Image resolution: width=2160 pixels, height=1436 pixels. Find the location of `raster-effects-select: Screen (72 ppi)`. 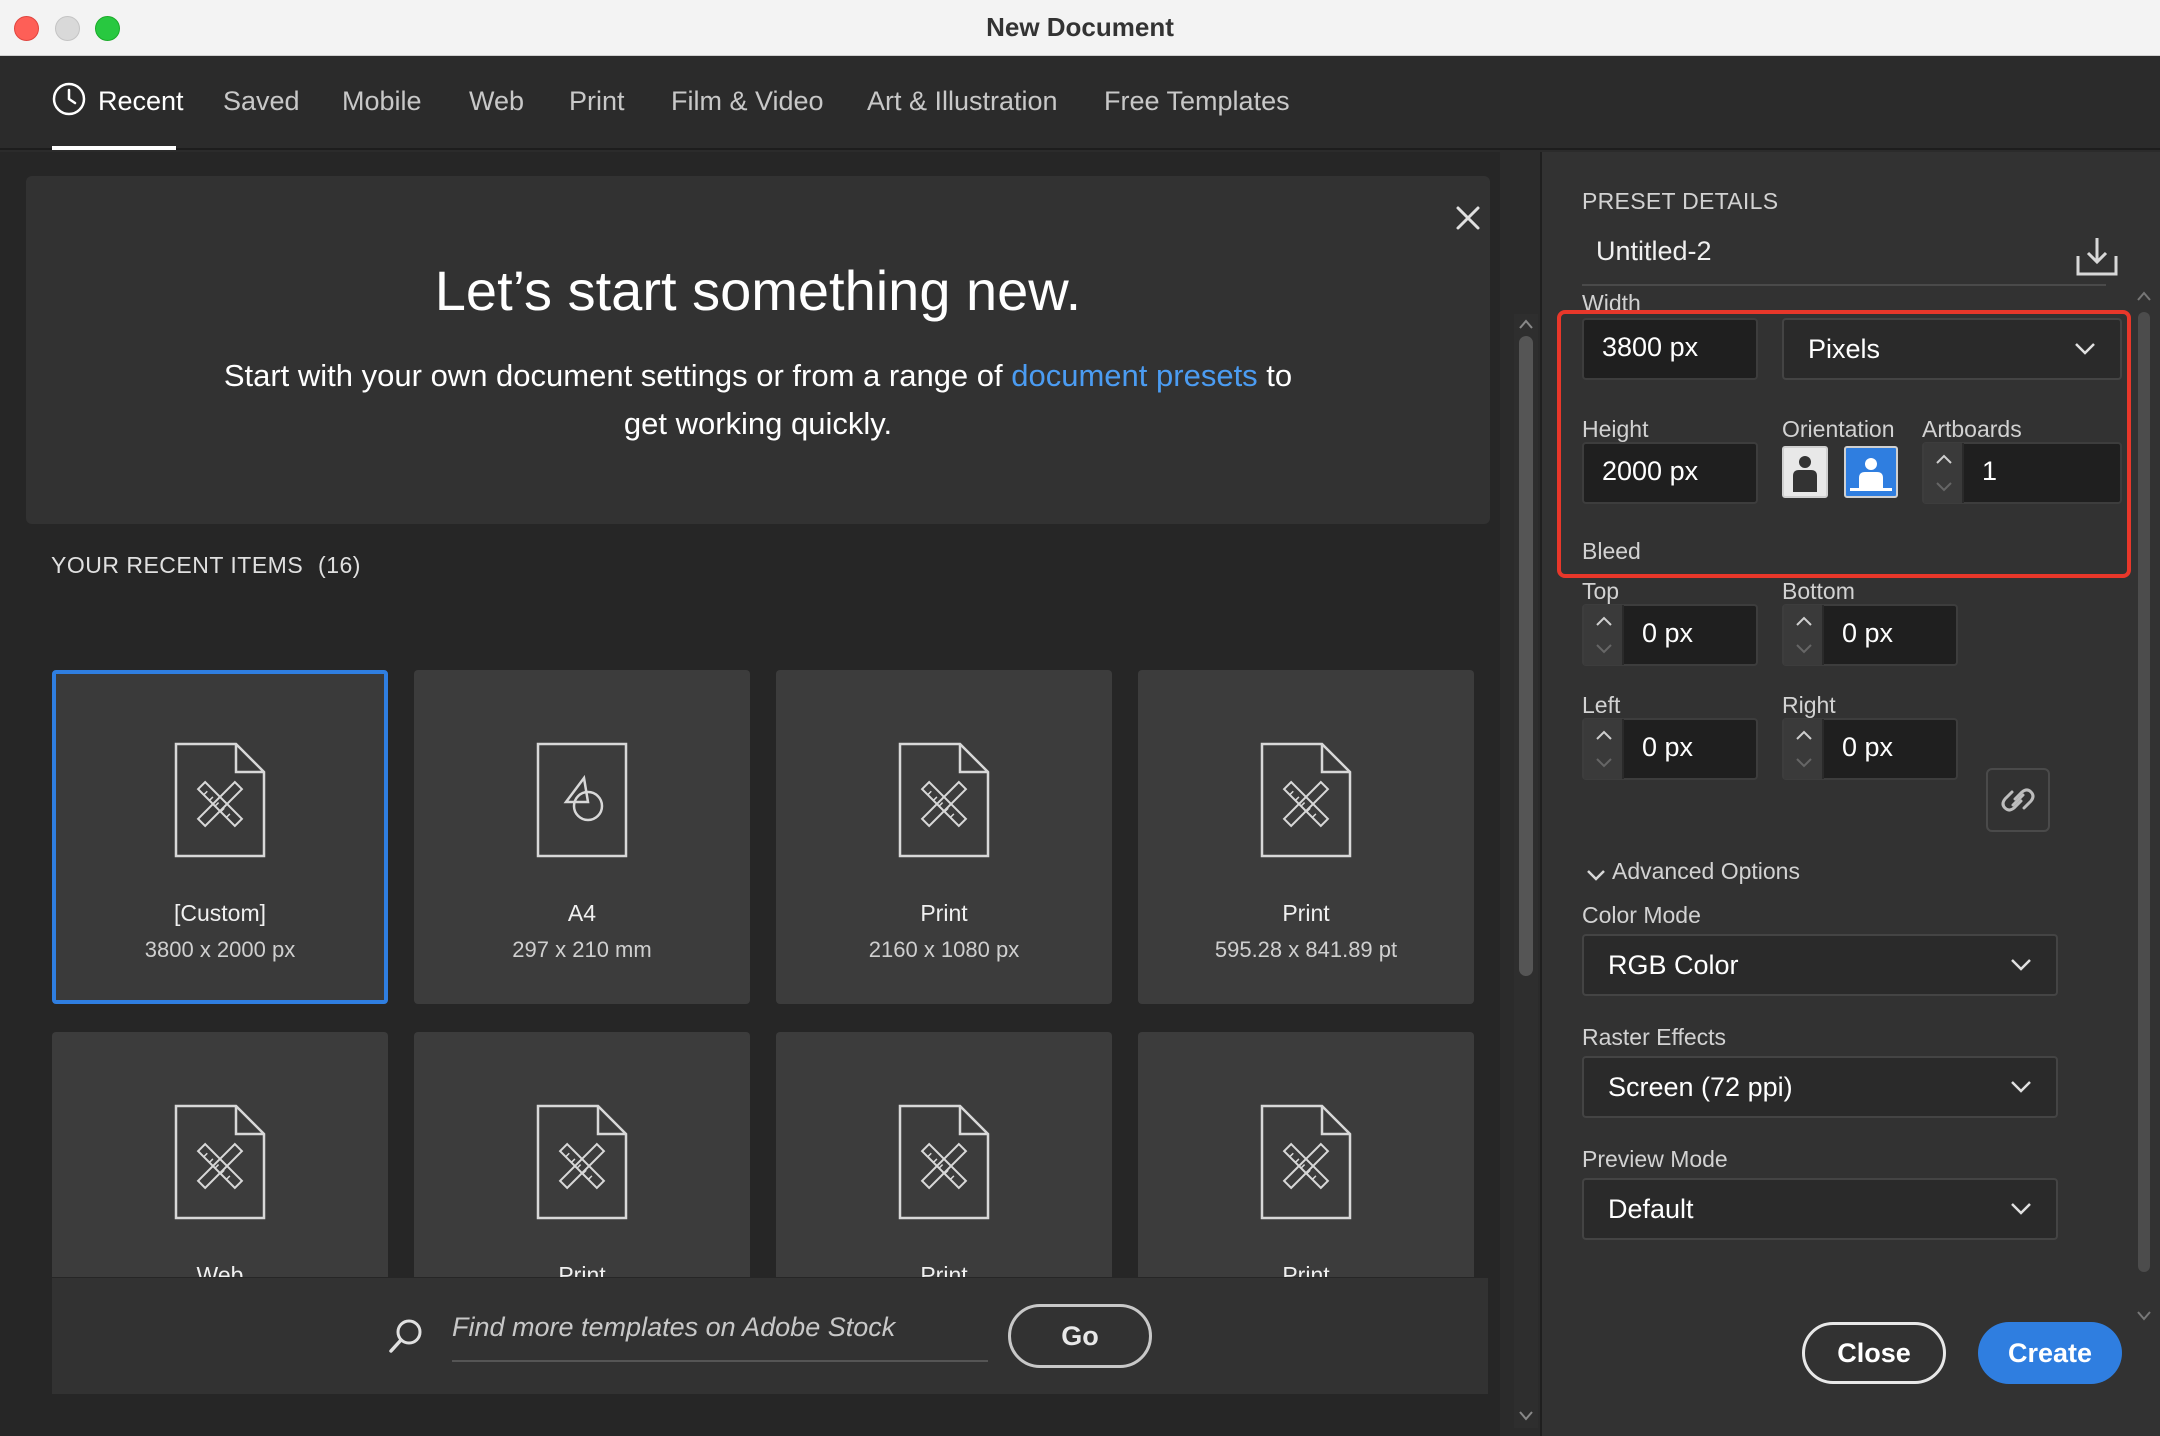

raster-effects-select: Screen (72 ppi) is located at coordinates (1820, 1087).